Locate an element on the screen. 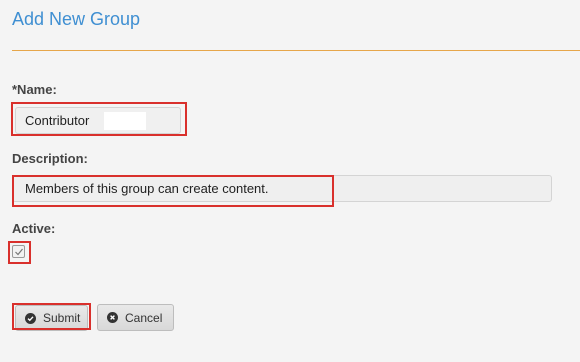  cancel-button: Cancel is located at coordinates (135, 317).